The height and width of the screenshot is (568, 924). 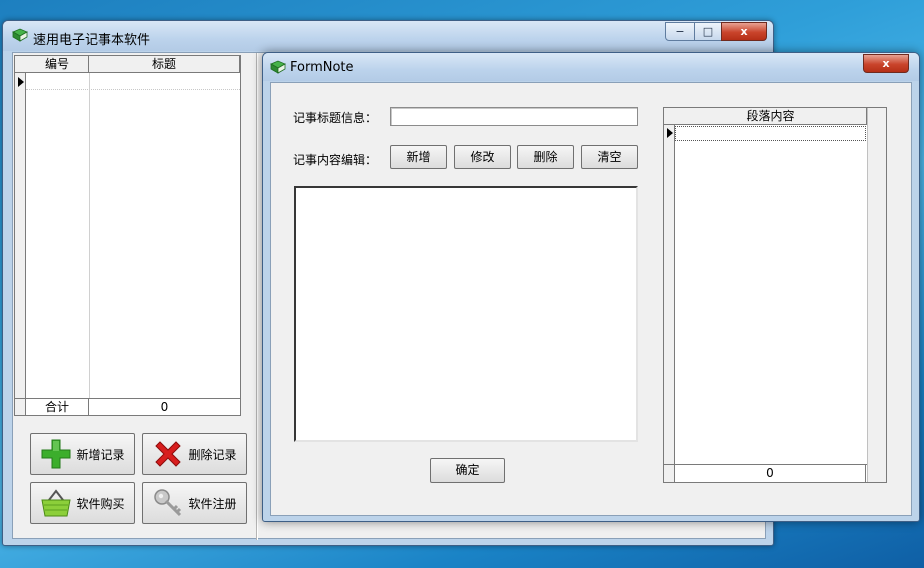 I want to click on formnote-title: FormNote, so click(x=322, y=67).